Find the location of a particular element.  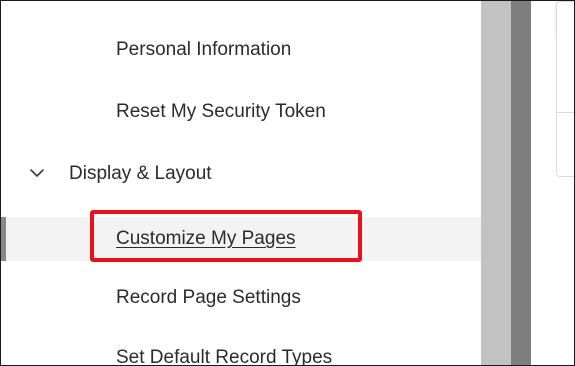

nav-item-label: Personal Information is located at coordinates (204, 49).